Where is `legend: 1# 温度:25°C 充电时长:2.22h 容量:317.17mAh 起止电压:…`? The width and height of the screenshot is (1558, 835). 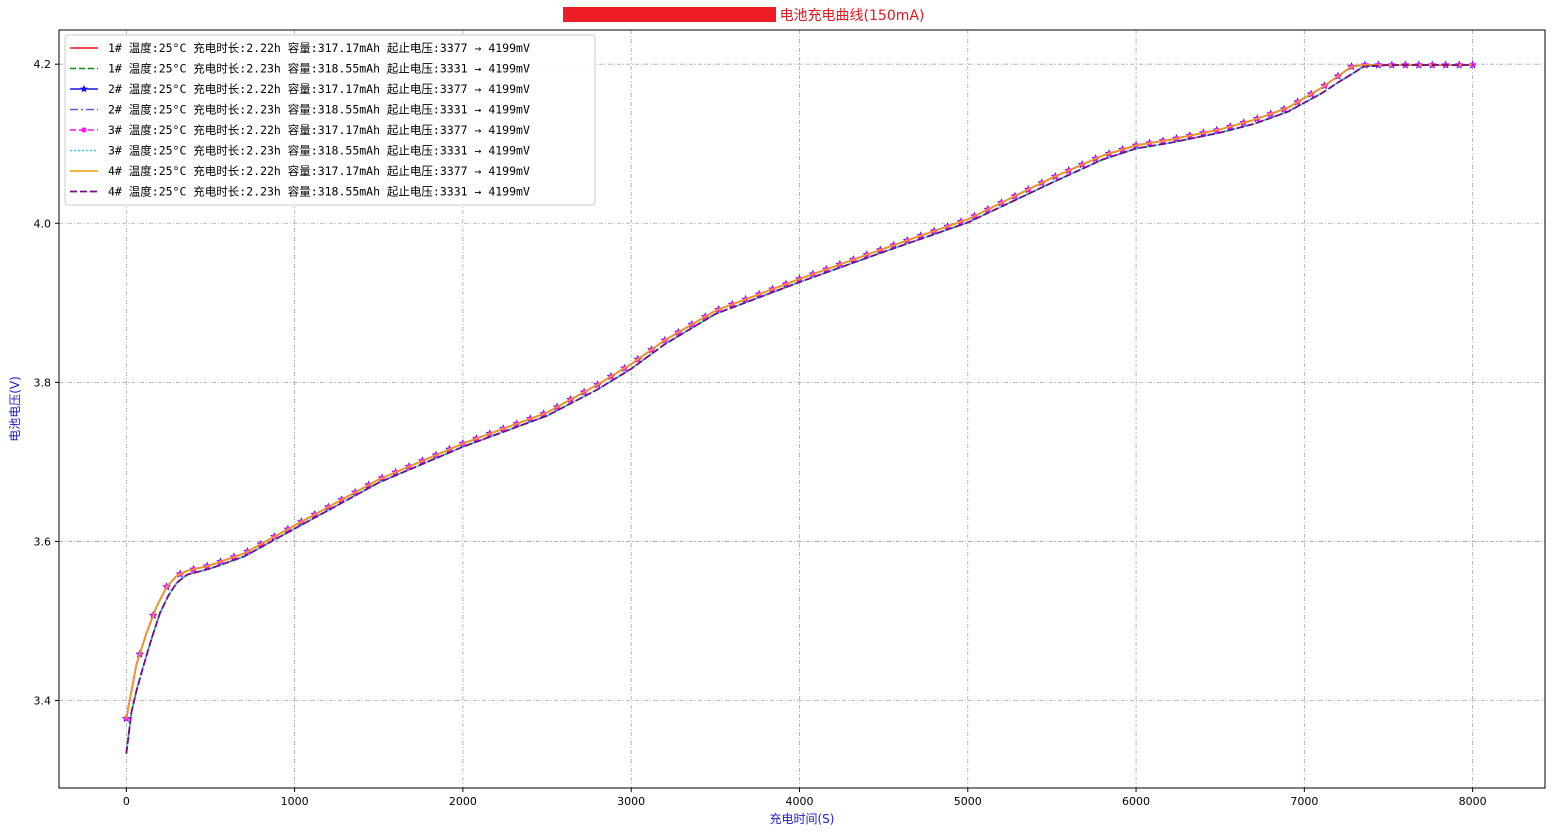
legend: 1# 温度:25°C 充电时长:2.22h 容量:317.17mAh 起止电压:… is located at coordinates (330, 120).